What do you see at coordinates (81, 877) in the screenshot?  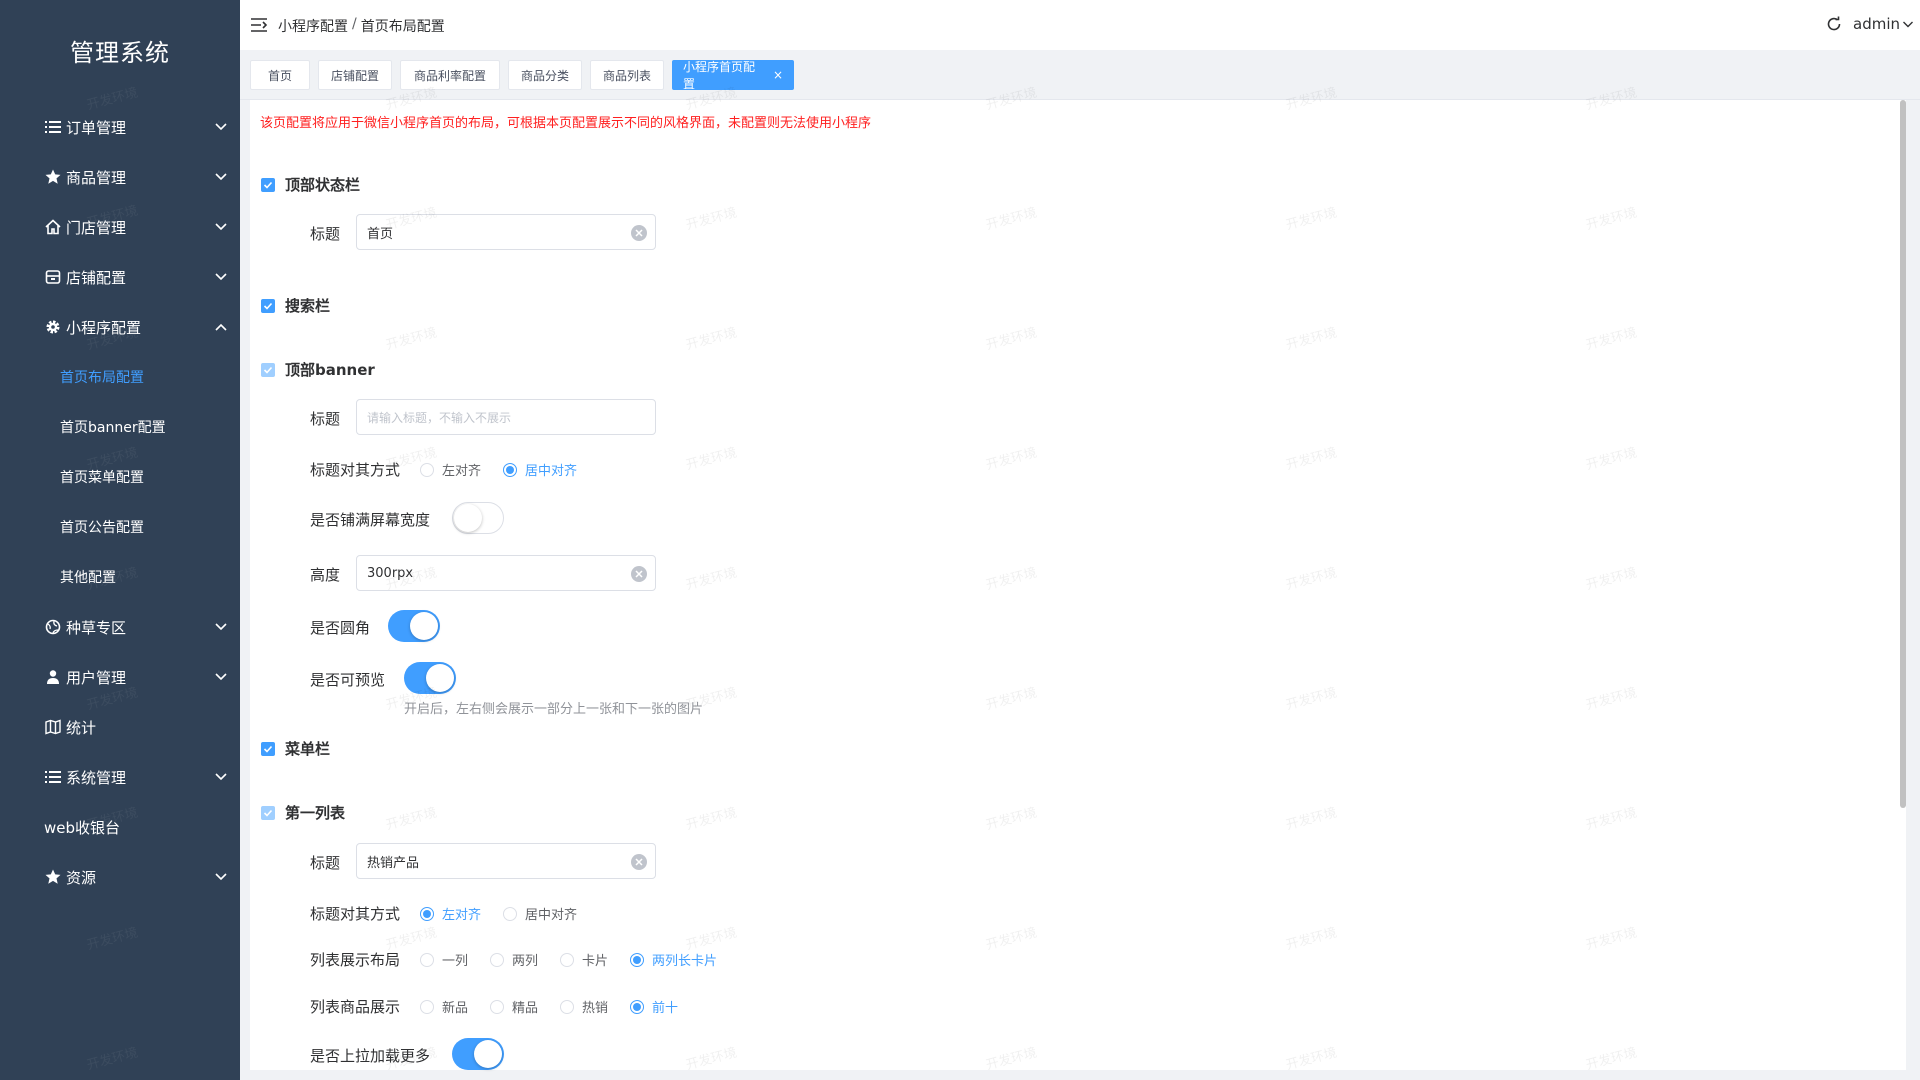 I see `sidebar-item-label: 资源` at bounding box center [81, 877].